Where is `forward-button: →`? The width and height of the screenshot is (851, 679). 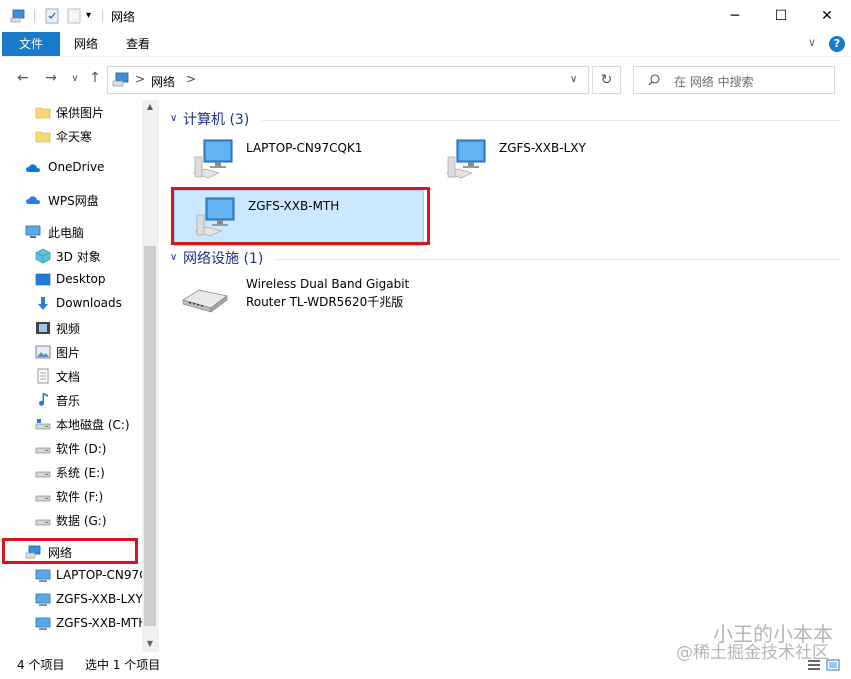
forward-button: → is located at coordinates (51, 78).